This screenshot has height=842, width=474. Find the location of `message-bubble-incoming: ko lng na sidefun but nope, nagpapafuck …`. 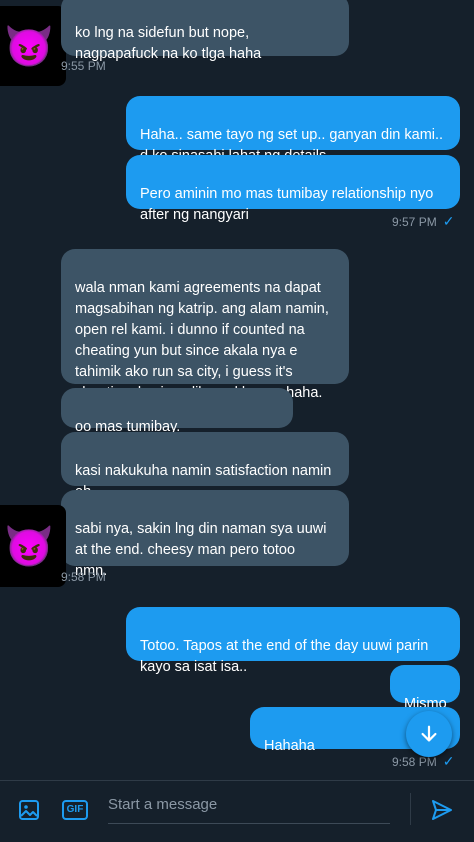

message-bubble-incoming: ko lng na sidefun but nope, nagpapafuck … is located at coordinates (205, 31).